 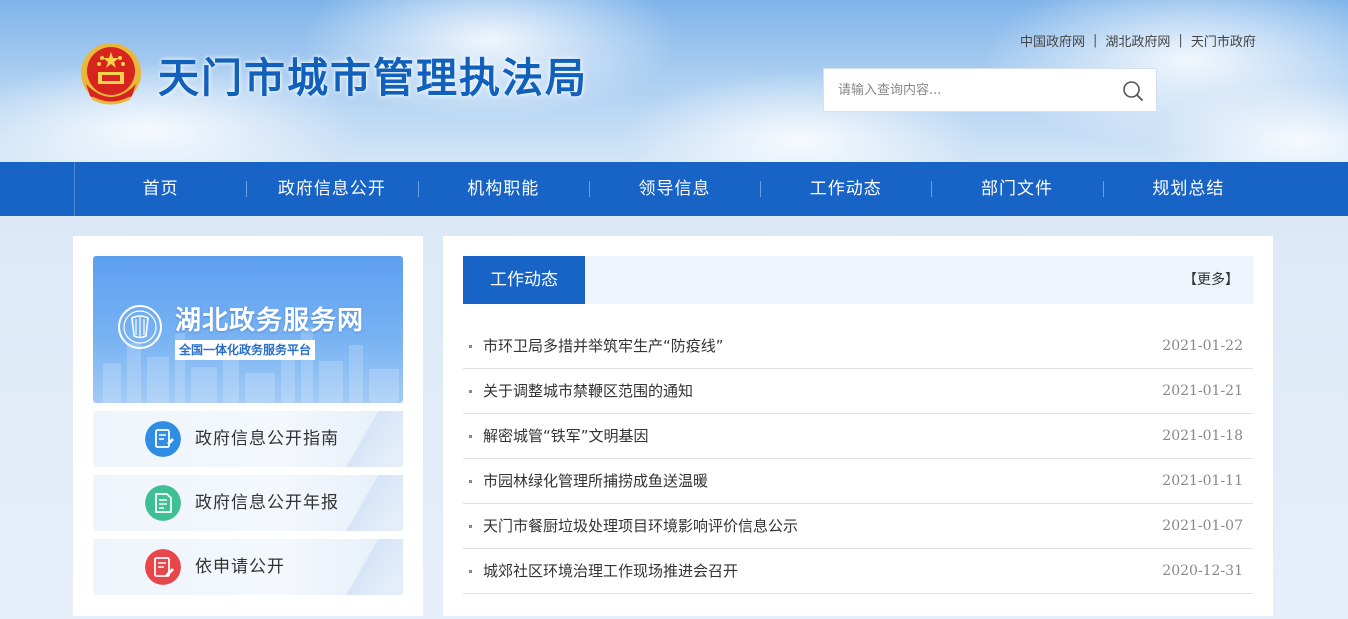 What do you see at coordinates (240, 567) in the screenshot?
I see `quick-link-label: 依申请公开` at bounding box center [240, 567].